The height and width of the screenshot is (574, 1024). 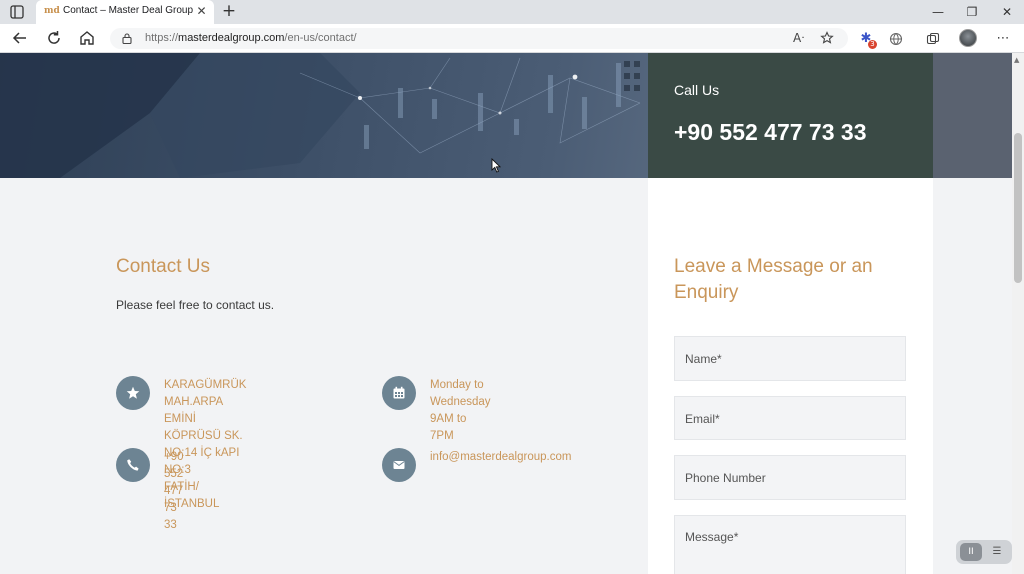 I want to click on phone-icon-circle, so click(x=133, y=465).